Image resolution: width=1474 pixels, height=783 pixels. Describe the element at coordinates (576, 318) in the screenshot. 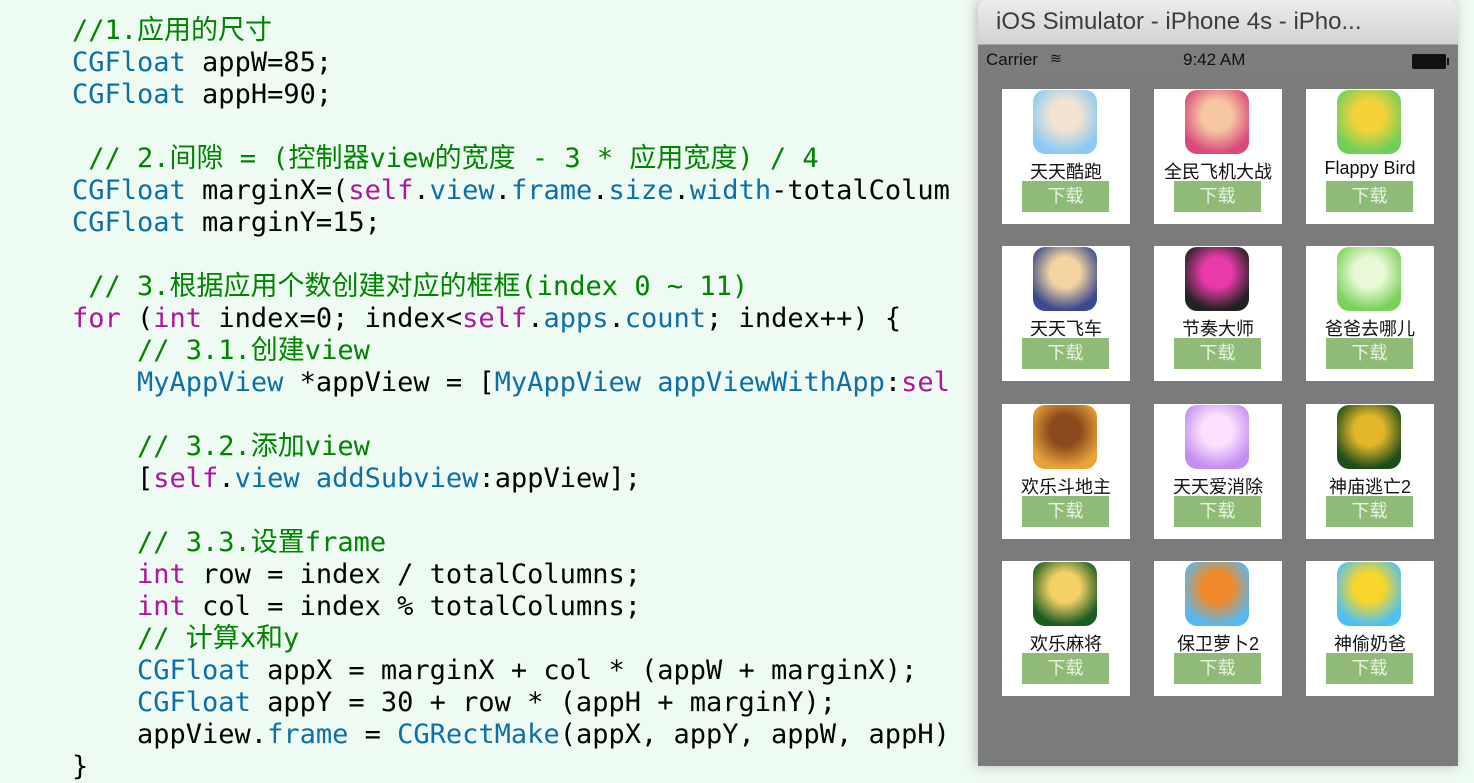

I see `code-token: apps` at that location.